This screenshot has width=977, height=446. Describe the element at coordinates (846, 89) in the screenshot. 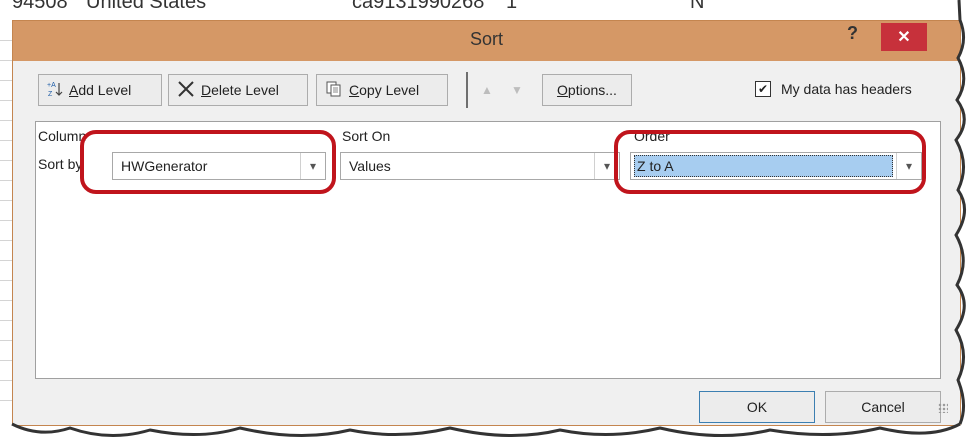

I see `my-data-has-headers-label: My data has headers` at that location.